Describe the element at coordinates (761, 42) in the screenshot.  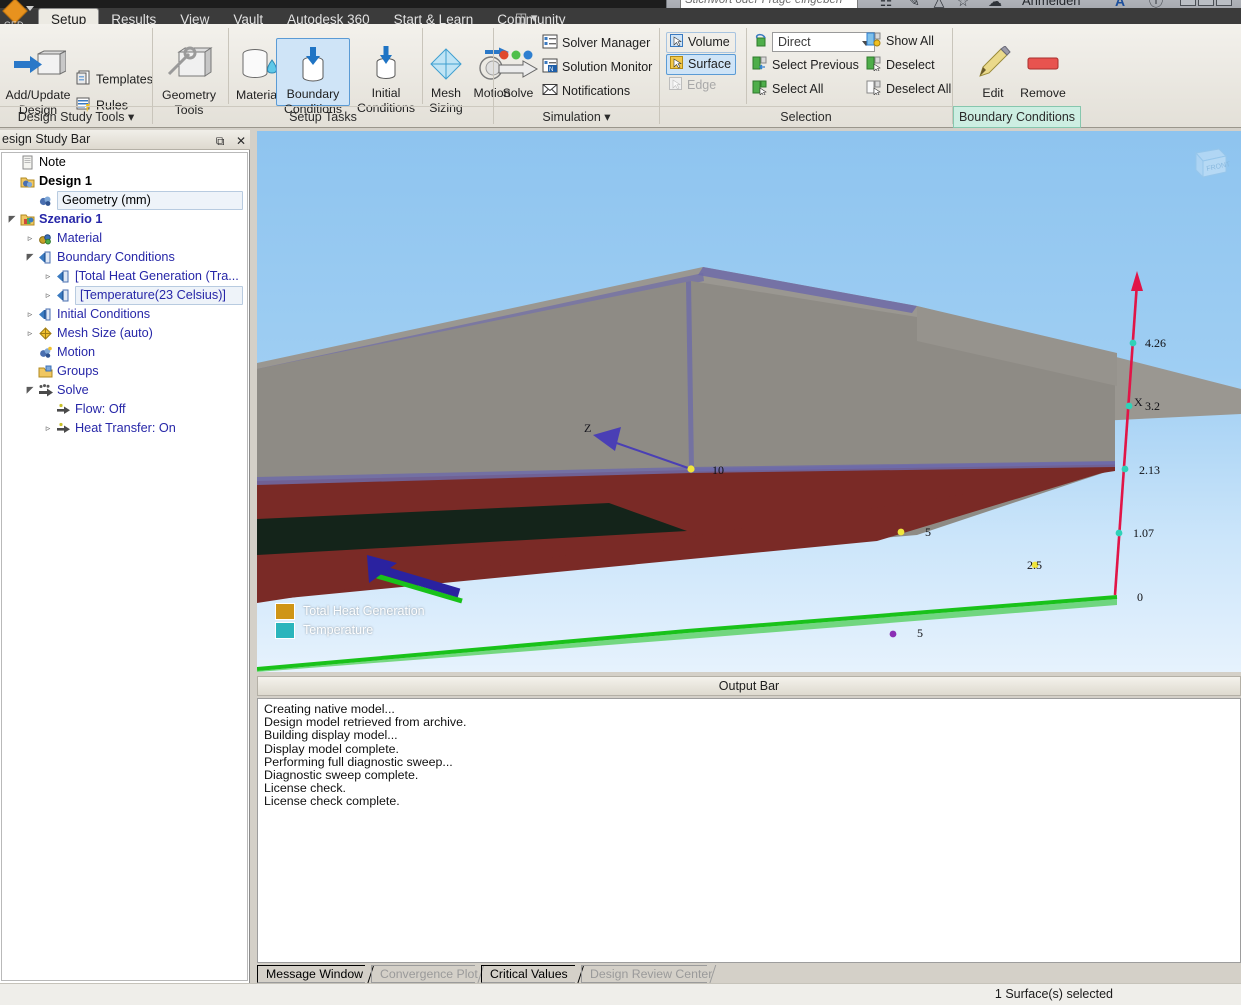
I see `selection-mode-icon` at that location.